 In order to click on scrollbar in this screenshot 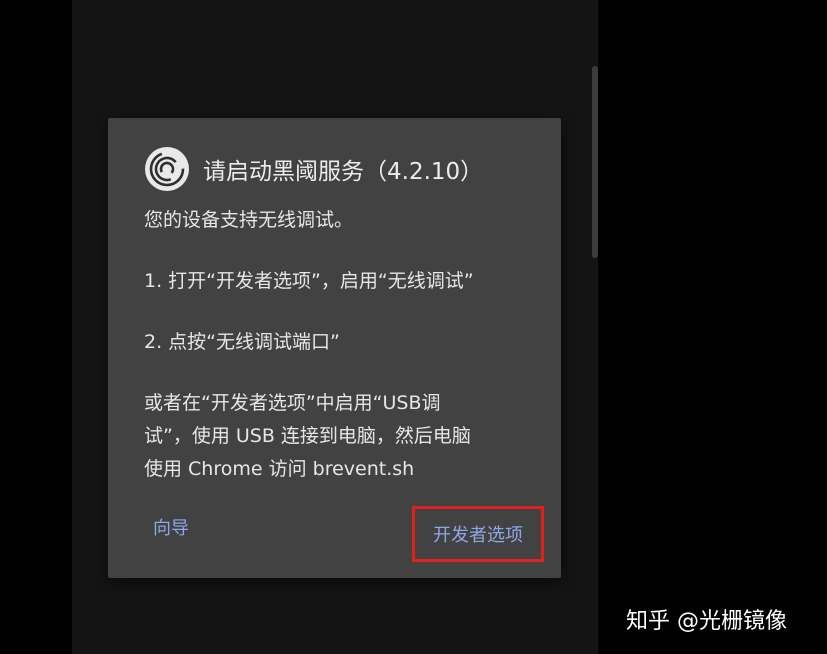, I will do `click(595, 162)`.